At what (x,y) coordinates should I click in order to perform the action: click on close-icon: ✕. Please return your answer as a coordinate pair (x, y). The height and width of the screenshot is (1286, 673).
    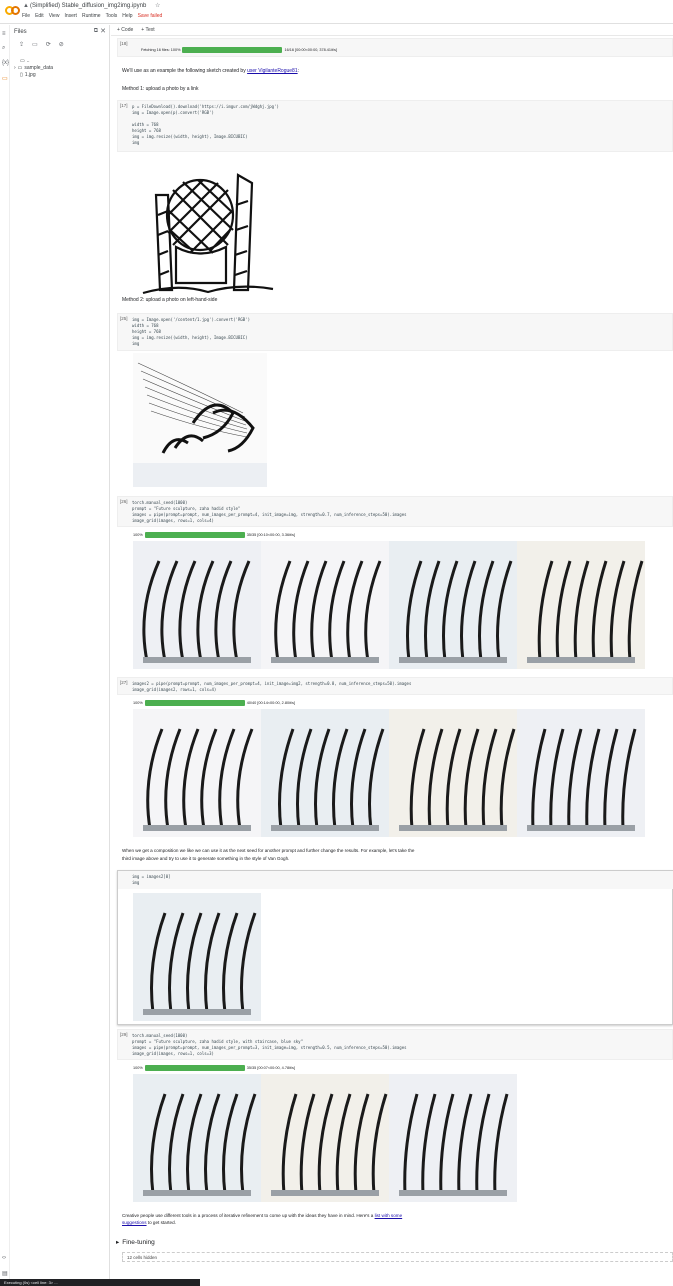
    Looking at the image, I should click on (103, 31).